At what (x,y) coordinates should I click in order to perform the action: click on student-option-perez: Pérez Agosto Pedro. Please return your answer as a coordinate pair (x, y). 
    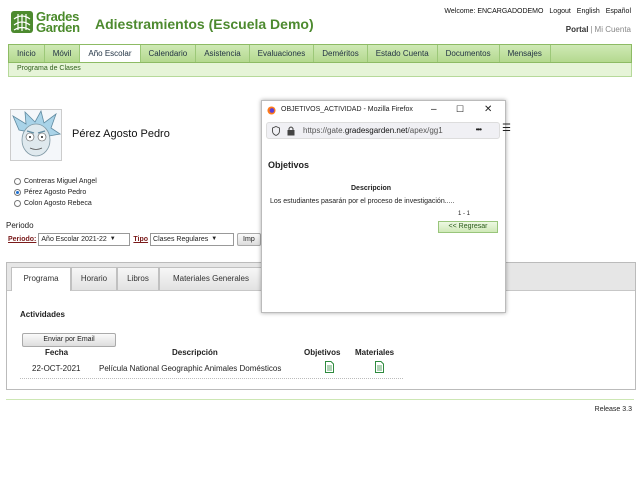
    Looking at the image, I should click on (50, 192).